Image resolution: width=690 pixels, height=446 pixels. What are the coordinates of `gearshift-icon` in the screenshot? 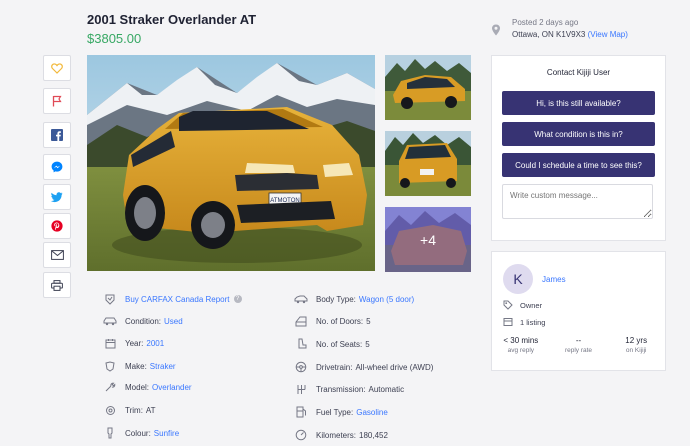 It's located at (301, 389).